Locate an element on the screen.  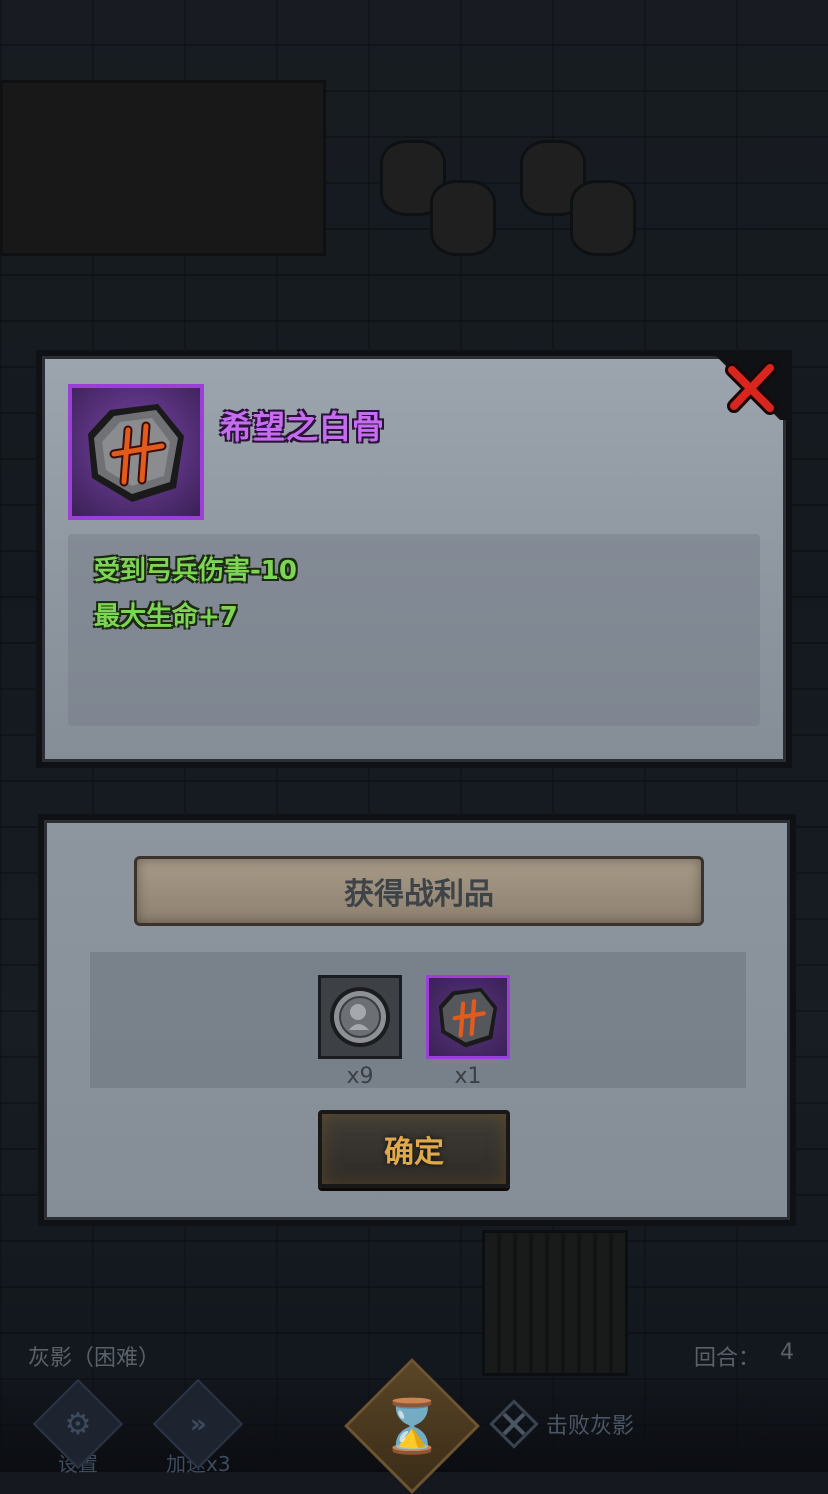
item-icon-frame is located at coordinates (136, 452).